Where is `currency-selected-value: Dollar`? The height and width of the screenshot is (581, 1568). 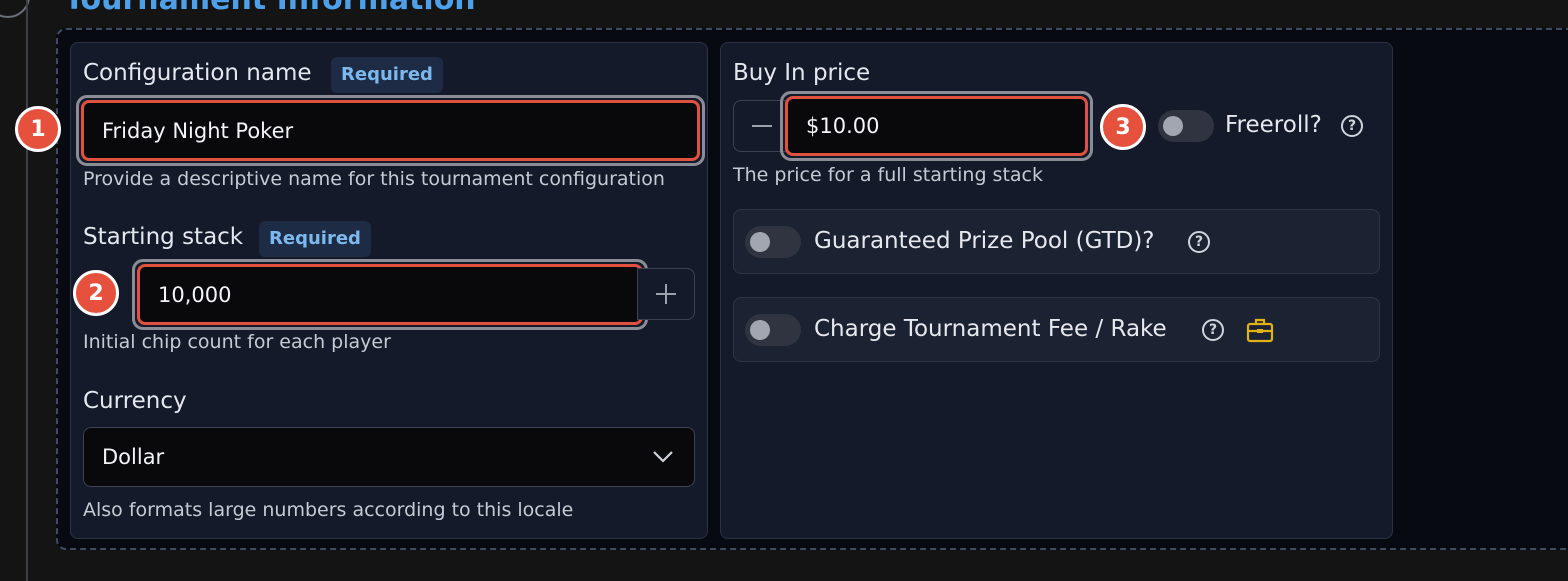
currency-selected-value: Dollar is located at coordinates (133, 457).